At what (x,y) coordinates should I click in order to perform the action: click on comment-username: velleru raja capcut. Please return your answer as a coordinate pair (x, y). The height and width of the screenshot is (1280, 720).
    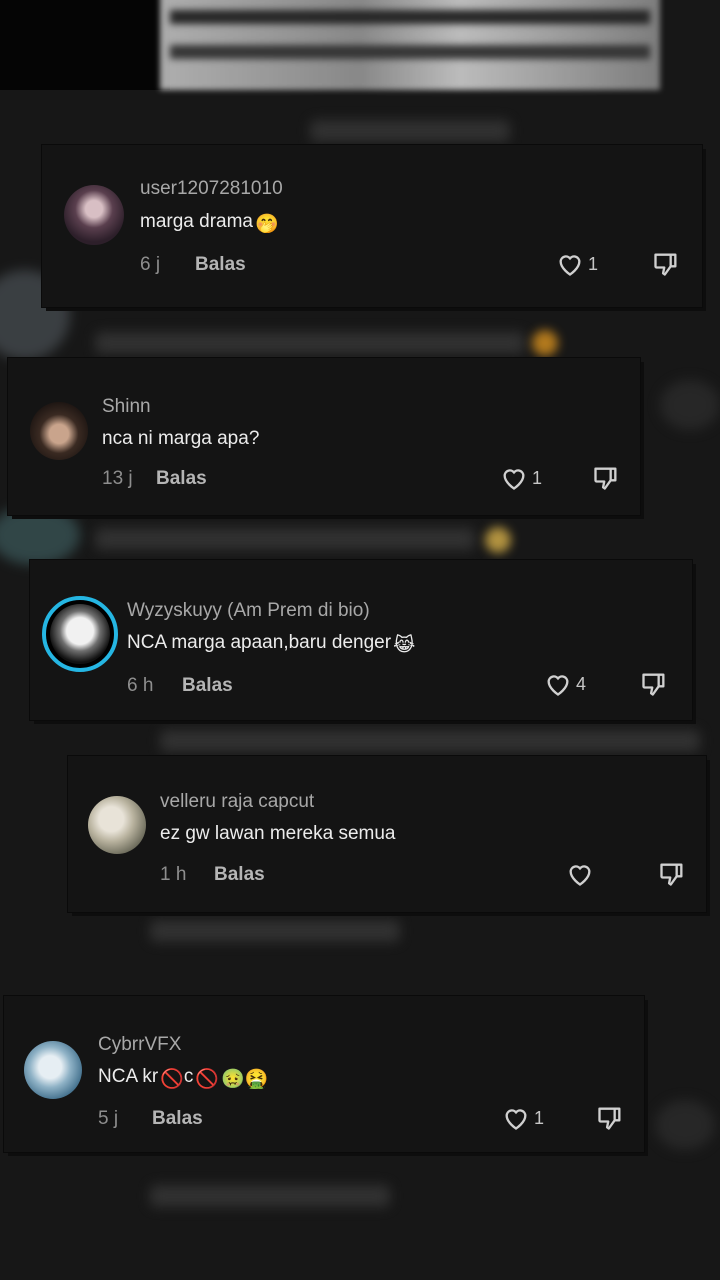
    Looking at the image, I should click on (237, 802).